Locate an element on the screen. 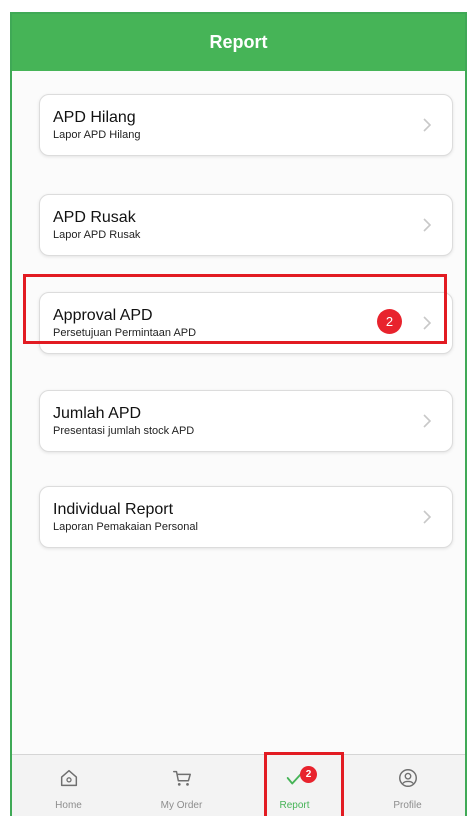 The height and width of the screenshot is (816, 469). notification-badge: 2 is located at coordinates (389, 321).